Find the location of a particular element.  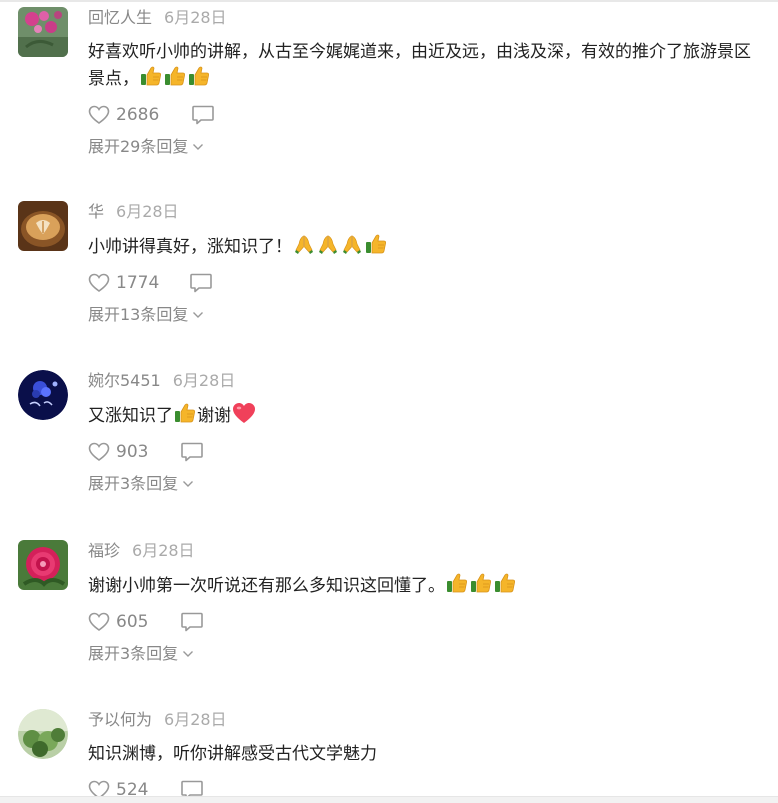

like-count: 2686 is located at coordinates (138, 115).